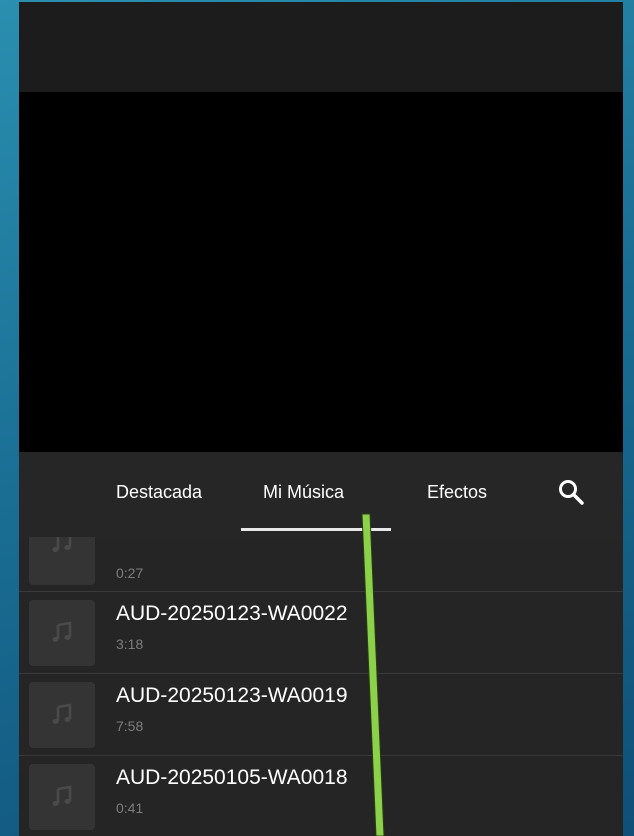  I want to click on search-button, so click(571, 492).